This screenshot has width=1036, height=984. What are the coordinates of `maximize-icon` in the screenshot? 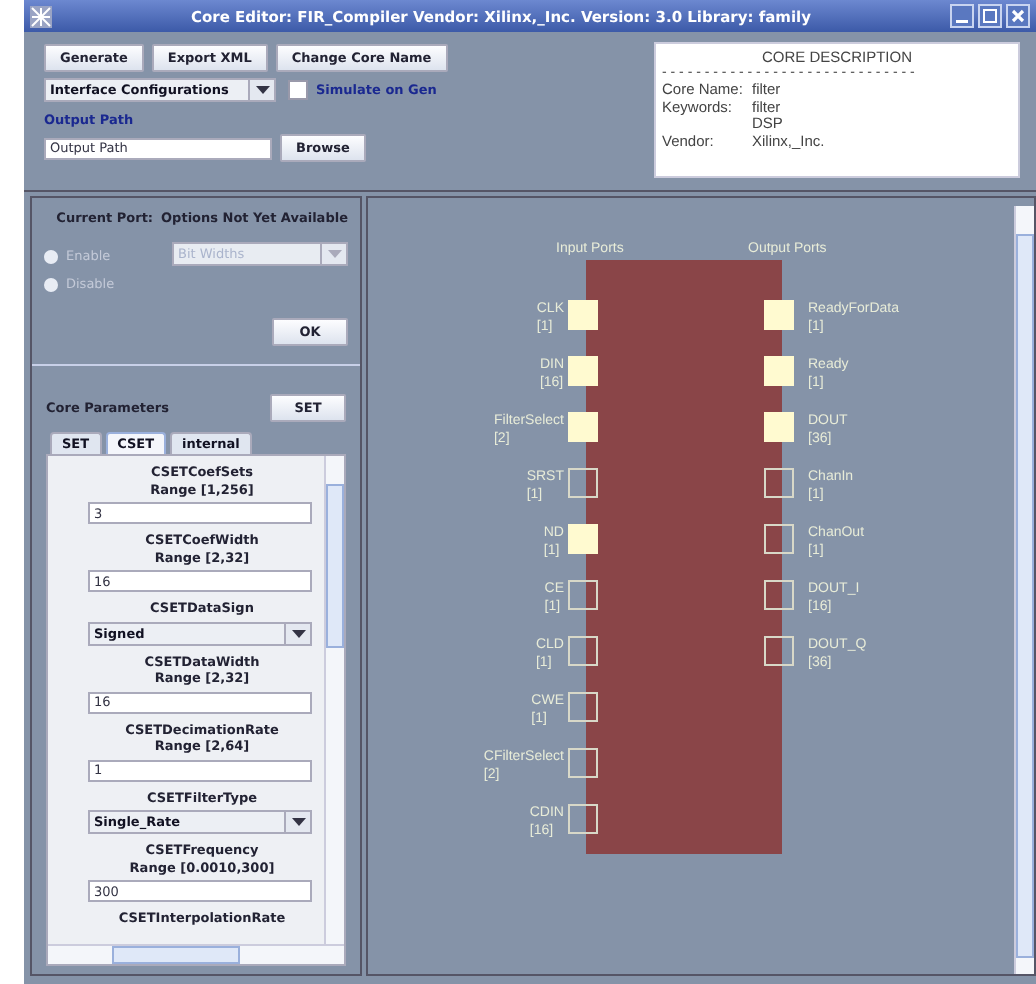 It's located at (990, 16).